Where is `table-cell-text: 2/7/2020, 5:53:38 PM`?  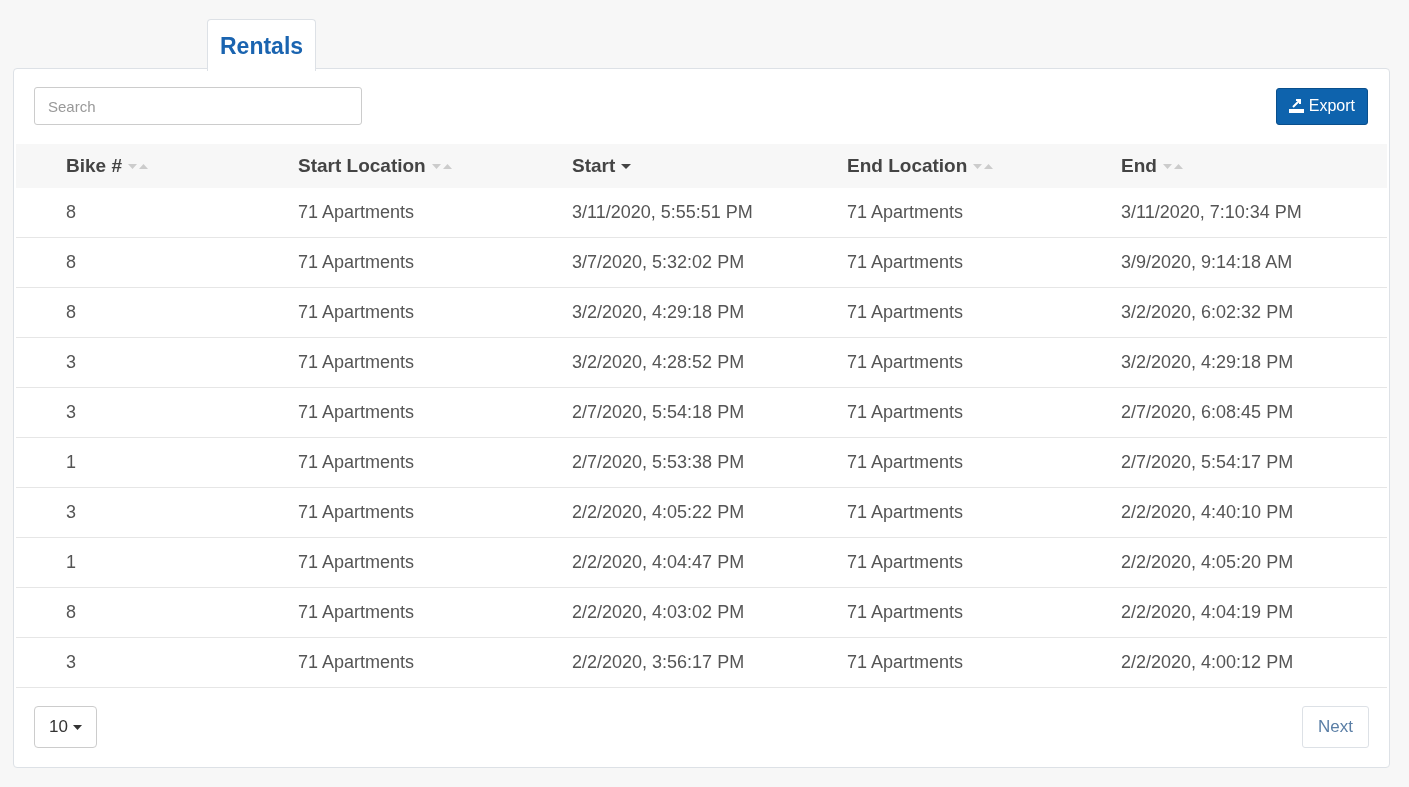
table-cell-text: 2/7/2020, 5:53:38 PM is located at coordinates (659, 462).